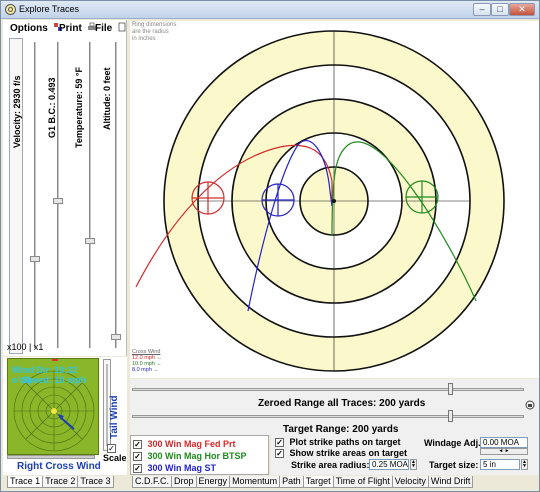  What do you see at coordinates (137, 468) in the screenshot?
I see `load-3-checkbox: ✓` at bounding box center [137, 468].